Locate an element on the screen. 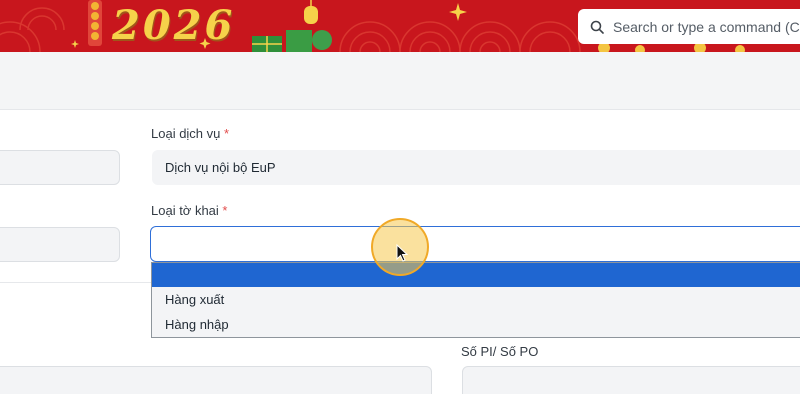 The width and height of the screenshot is (800, 394). search-input: Search or type a command (C is located at coordinates (689, 26).